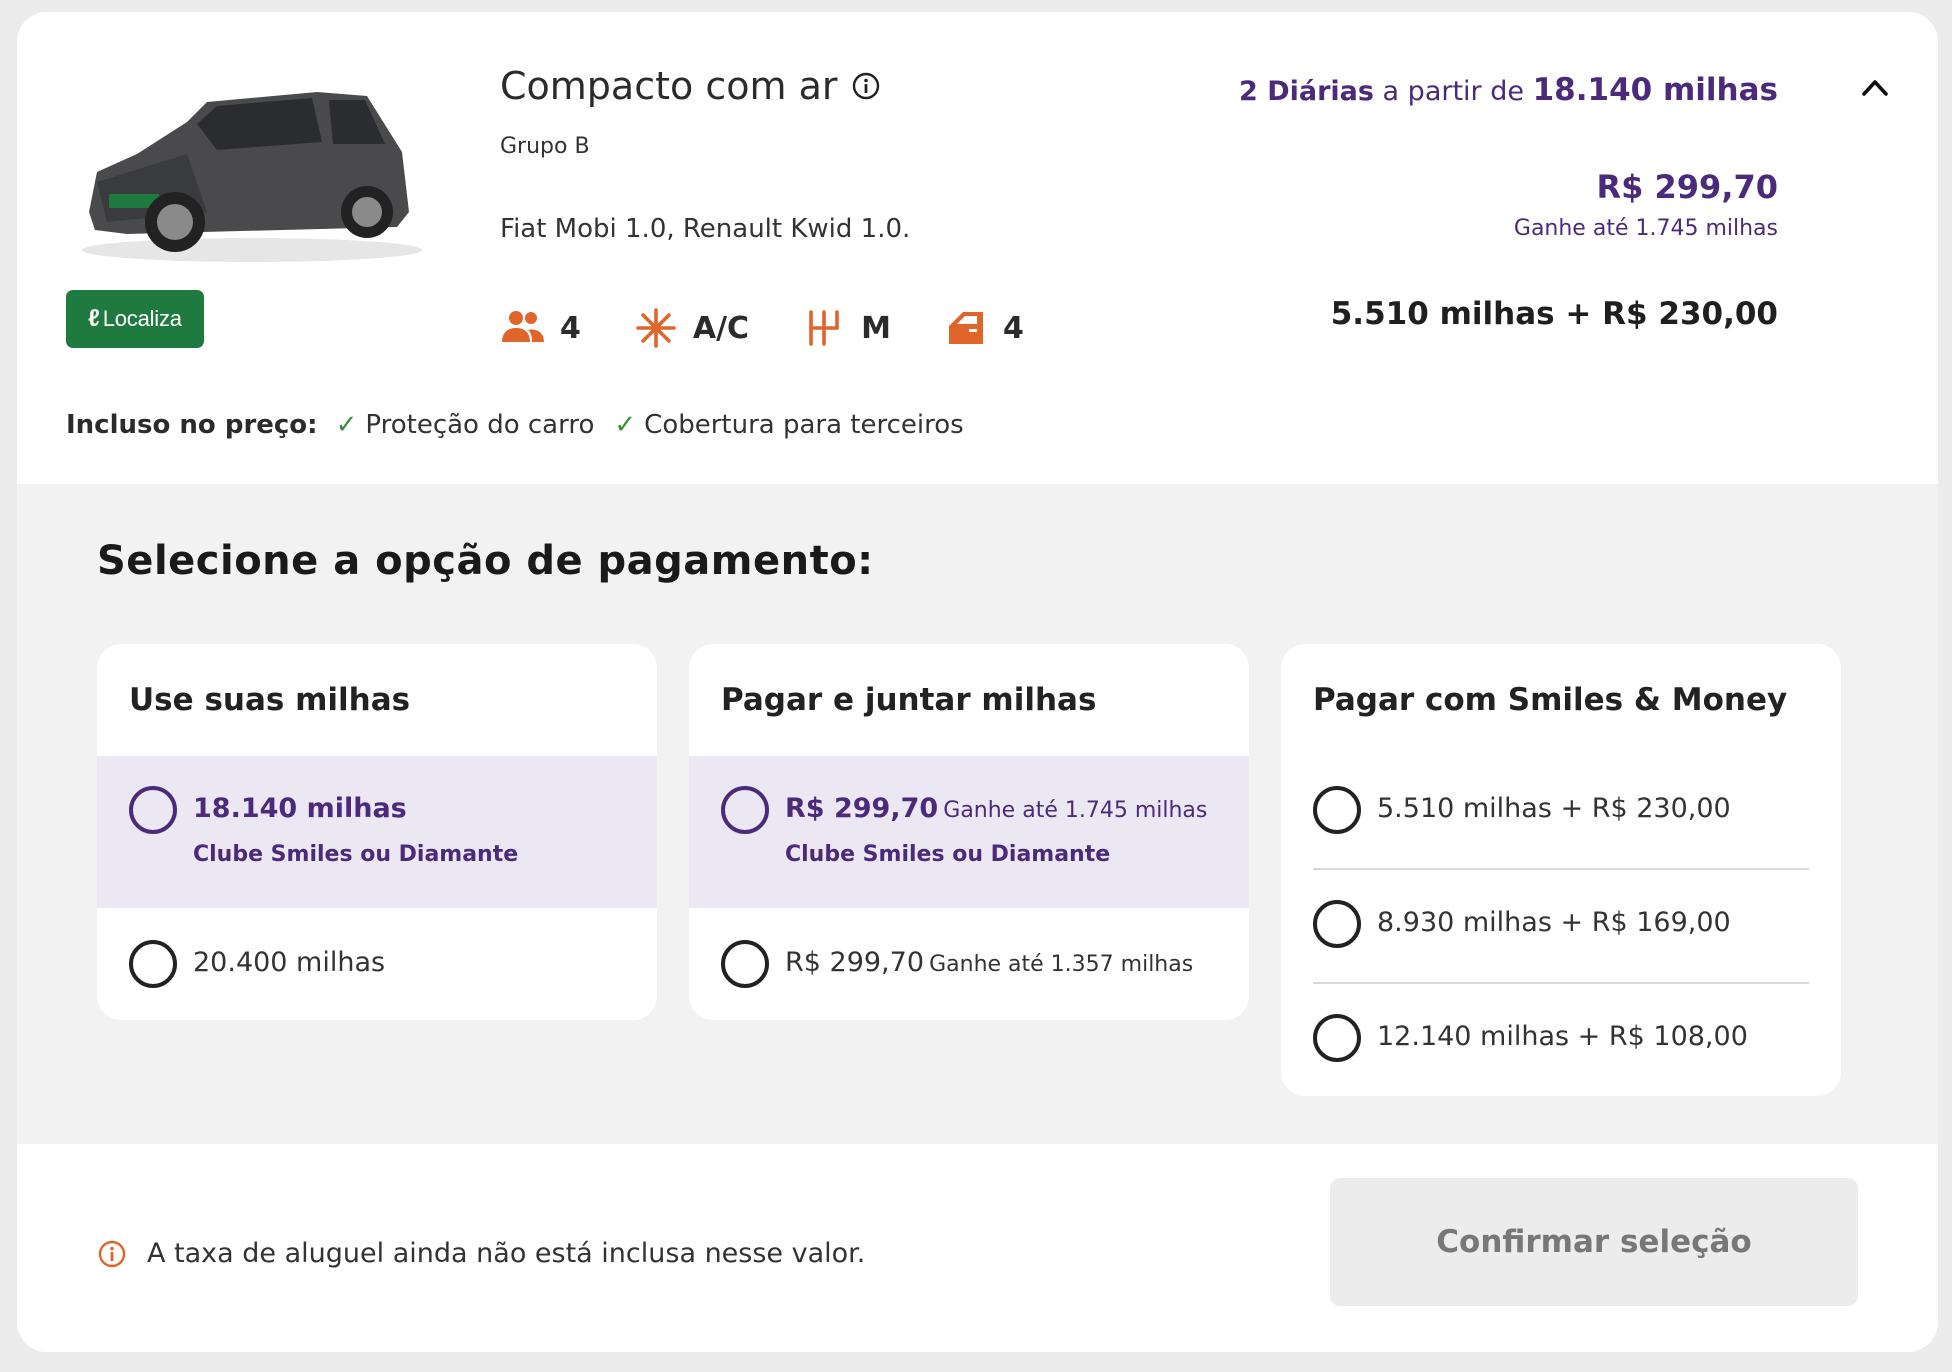 Image resolution: width=1952 pixels, height=1372 pixels. I want to click on payment-choice-row: 12.140 milhas + R$ 108,00, so click(1561, 1040).